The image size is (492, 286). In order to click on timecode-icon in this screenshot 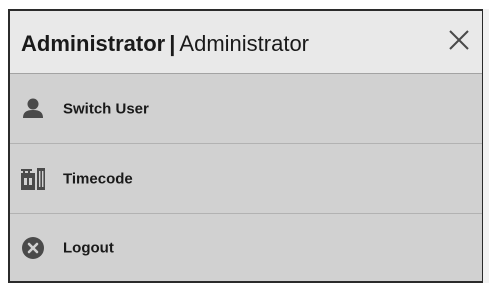, I will do `click(33, 179)`.